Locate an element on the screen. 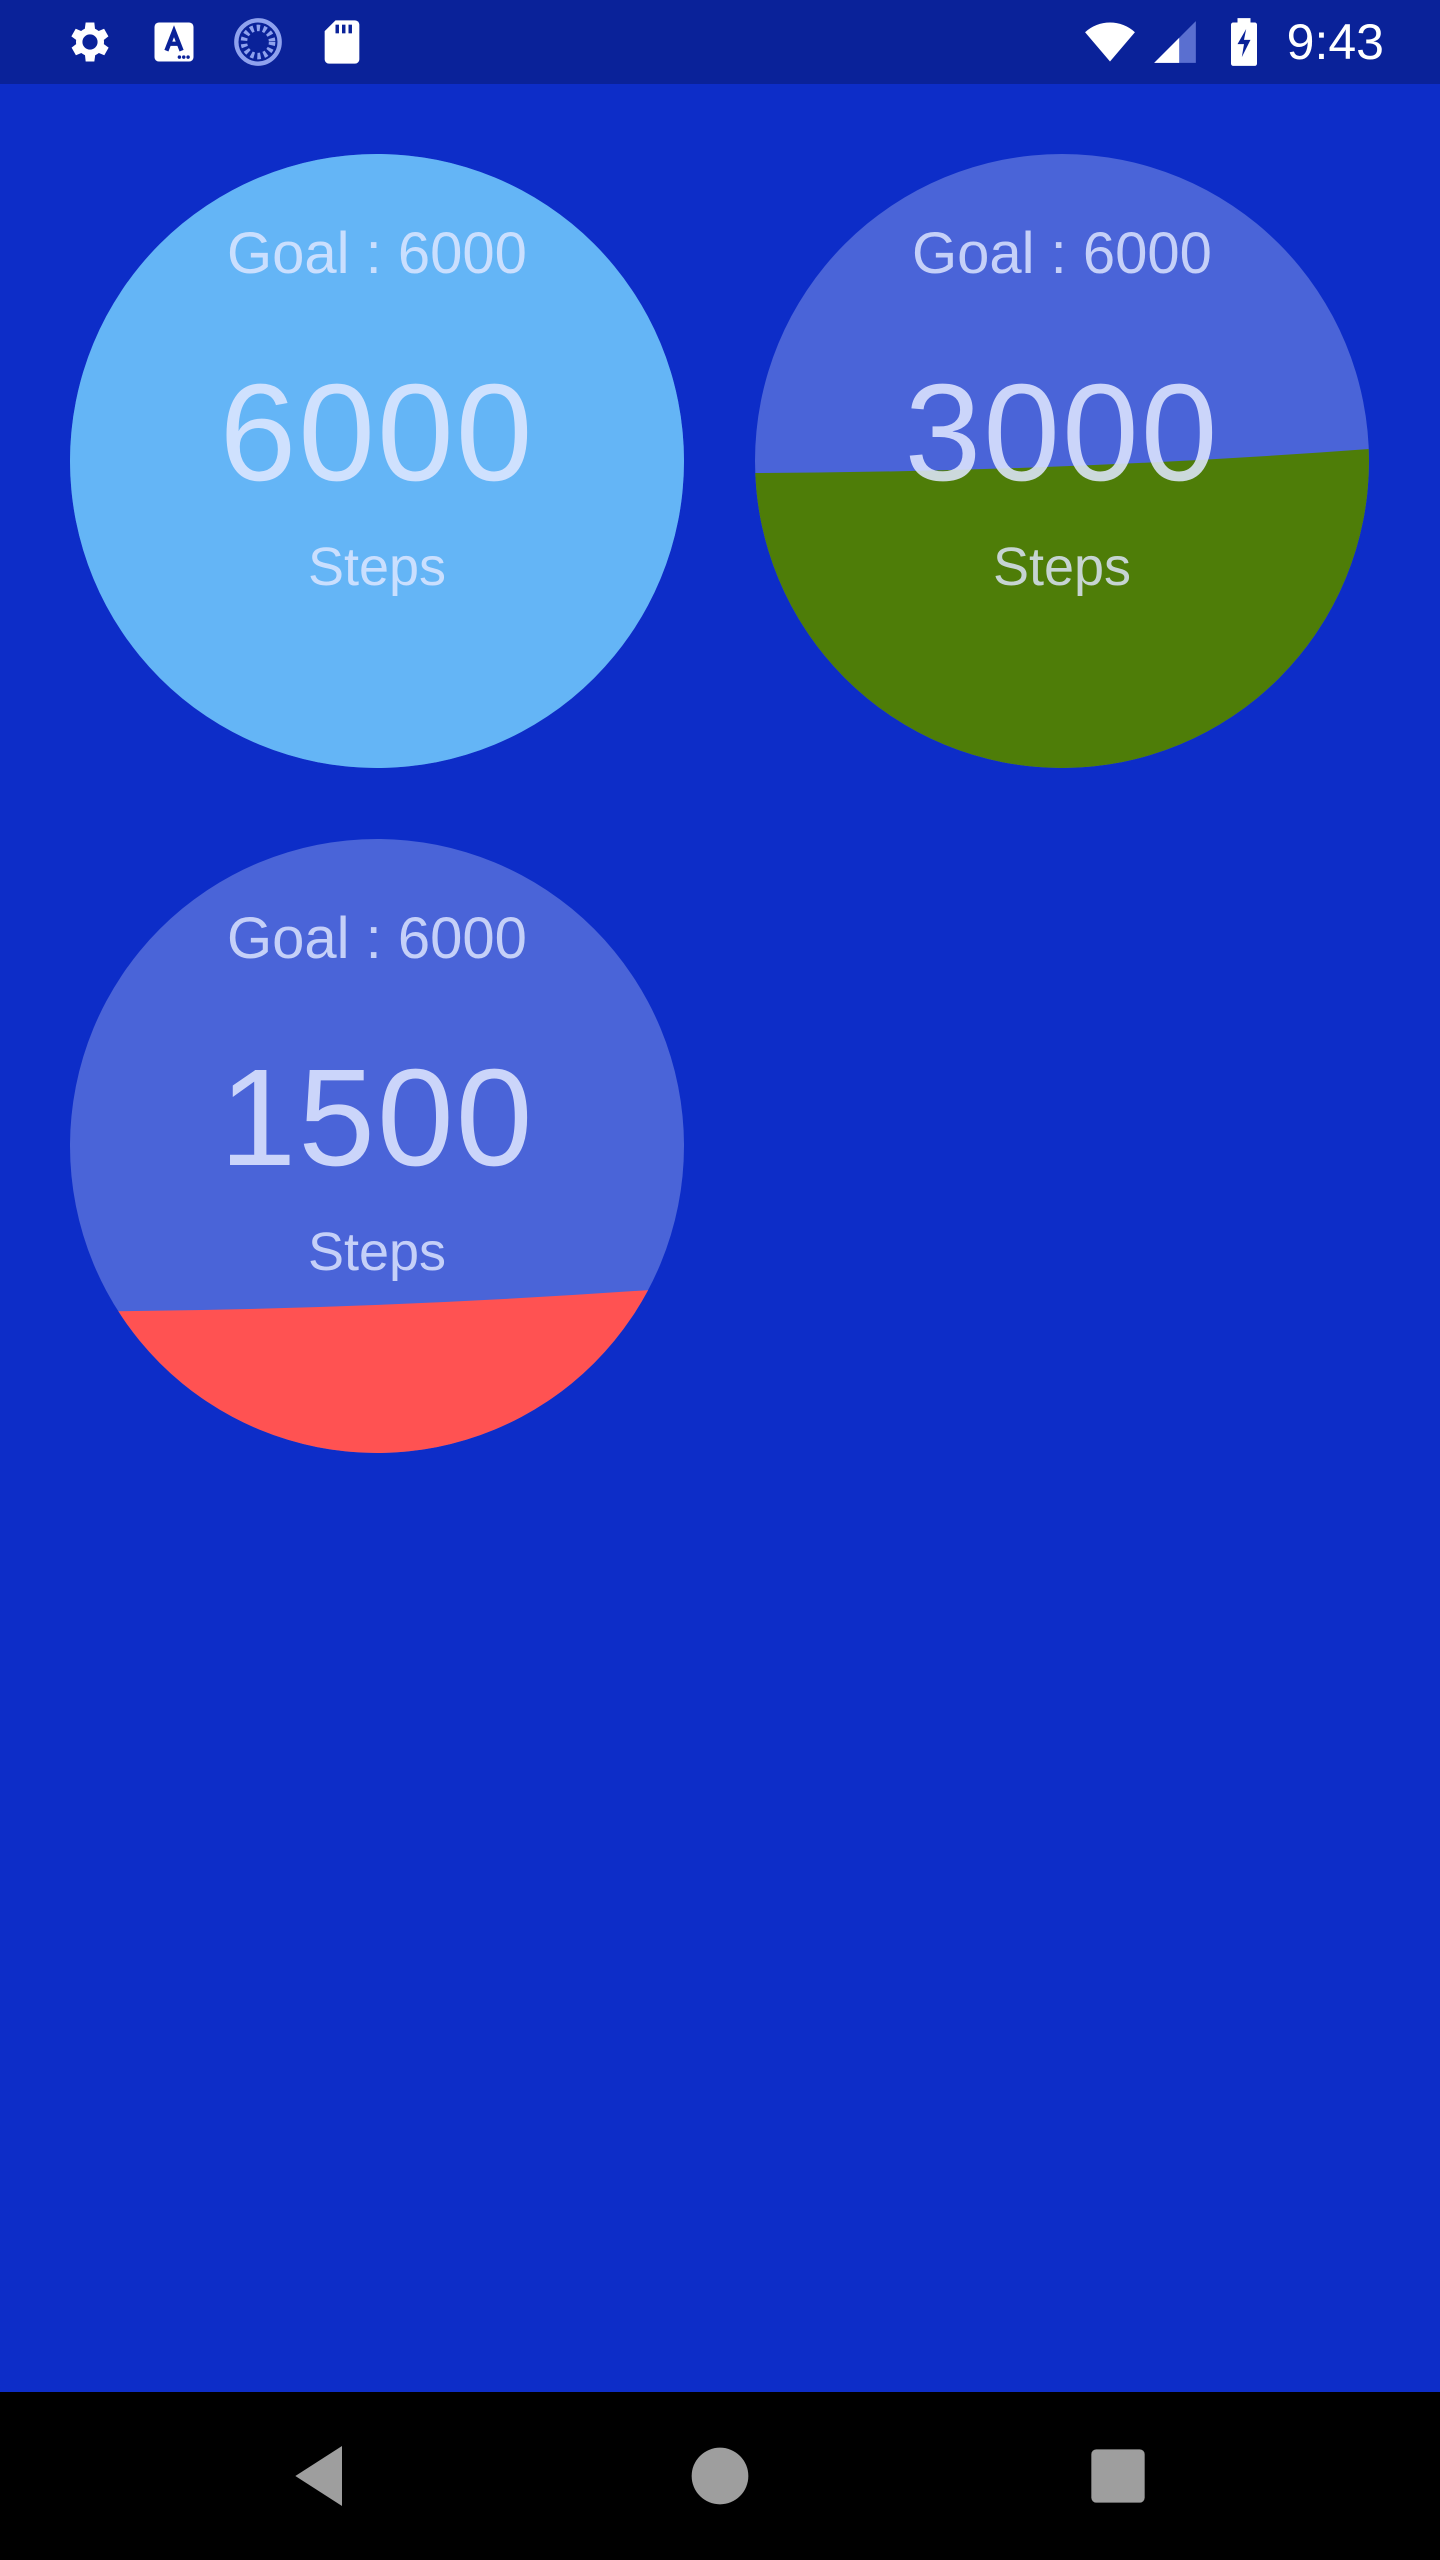 This screenshot has width=1440, height=2560. step-gauge-3: Goal : 6000 1500 Steps is located at coordinates (377, 1146).